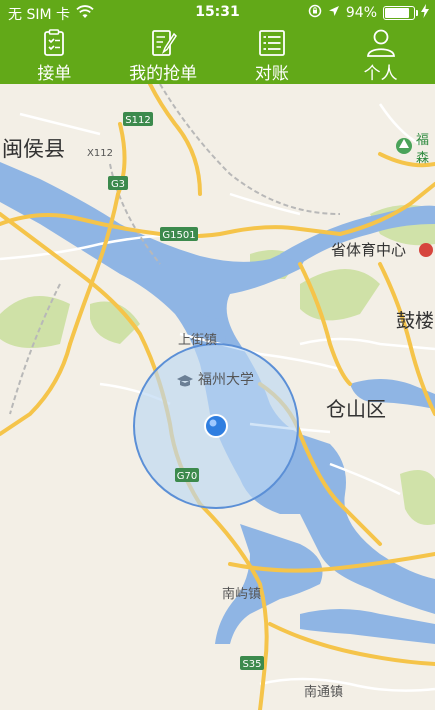 The image size is (435, 710). Describe the element at coordinates (54, 42) in the screenshot. I see `clipboard-check-icon` at that location.